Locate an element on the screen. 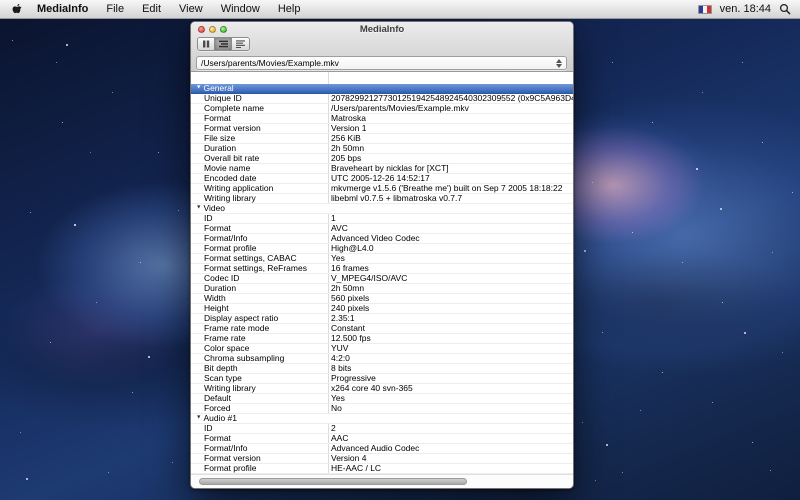 Image resolution: width=800 pixels, height=500 pixels. table-row: Format settings, CABAC Yes is located at coordinates (382, 259).